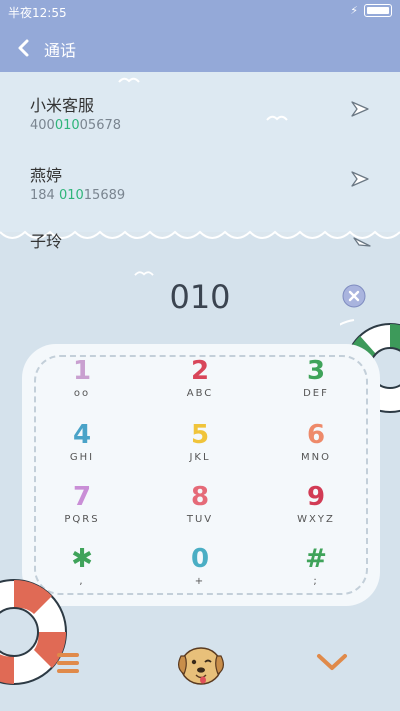 The width and height of the screenshot is (400, 711). I want to click on key-5: 5 JKL, so click(200, 449).